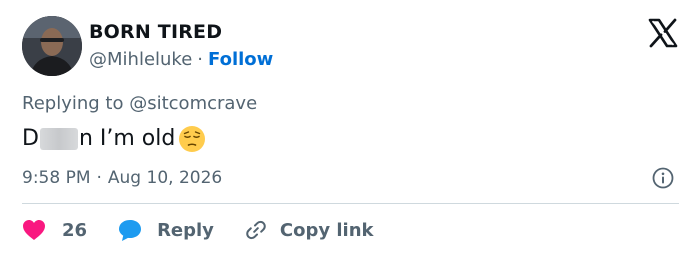  Describe the element at coordinates (326, 230) in the screenshot. I see `copy-link-label: Copy link` at that location.